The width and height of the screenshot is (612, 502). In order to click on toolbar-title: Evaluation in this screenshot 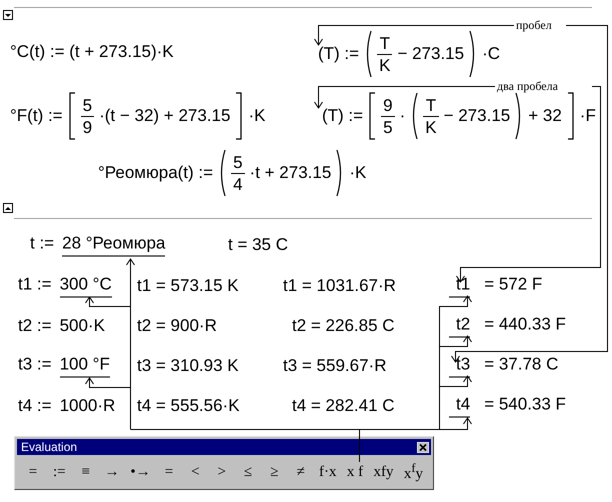, I will do `click(49, 447)`.